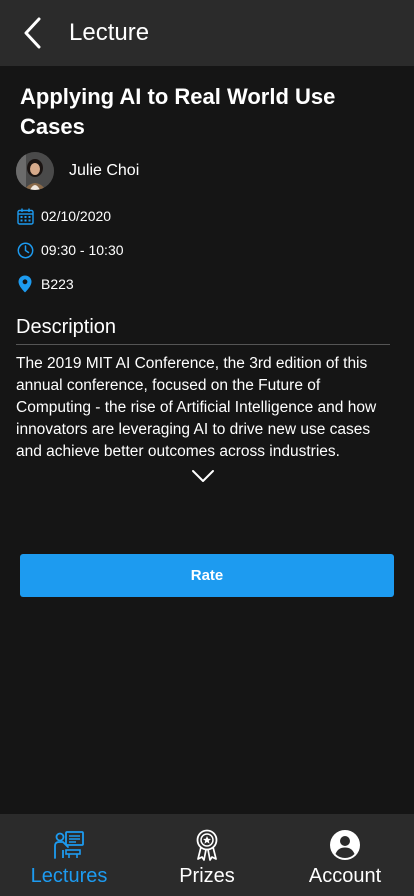 The image size is (414, 896). I want to click on room-row: B223, so click(203, 284).